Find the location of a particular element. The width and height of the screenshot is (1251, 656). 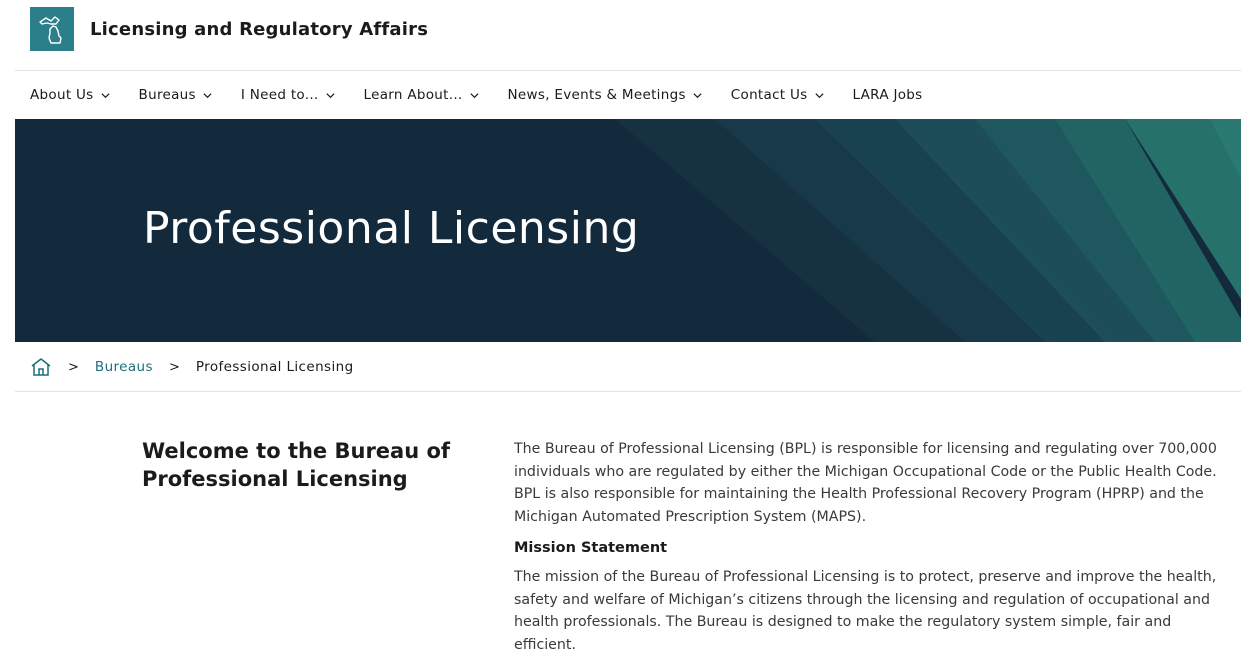

home-icon is located at coordinates (41, 367).